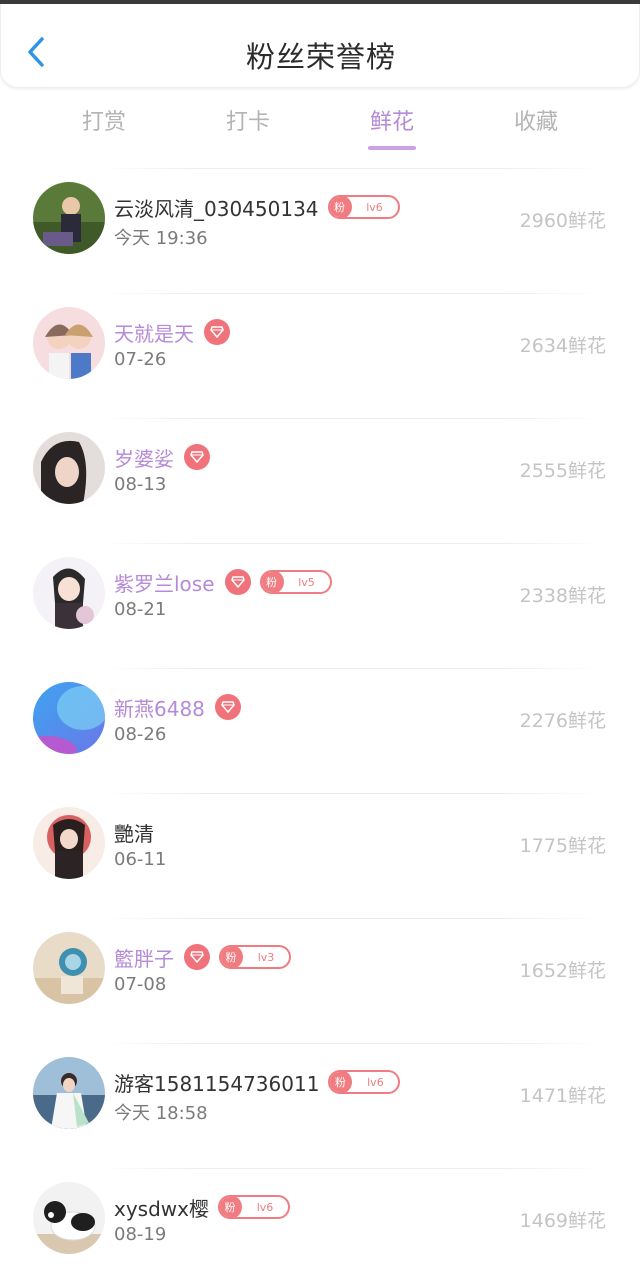 This screenshot has width=640, height=1270. I want to click on timestamp: 06-11, so click(140, 859).